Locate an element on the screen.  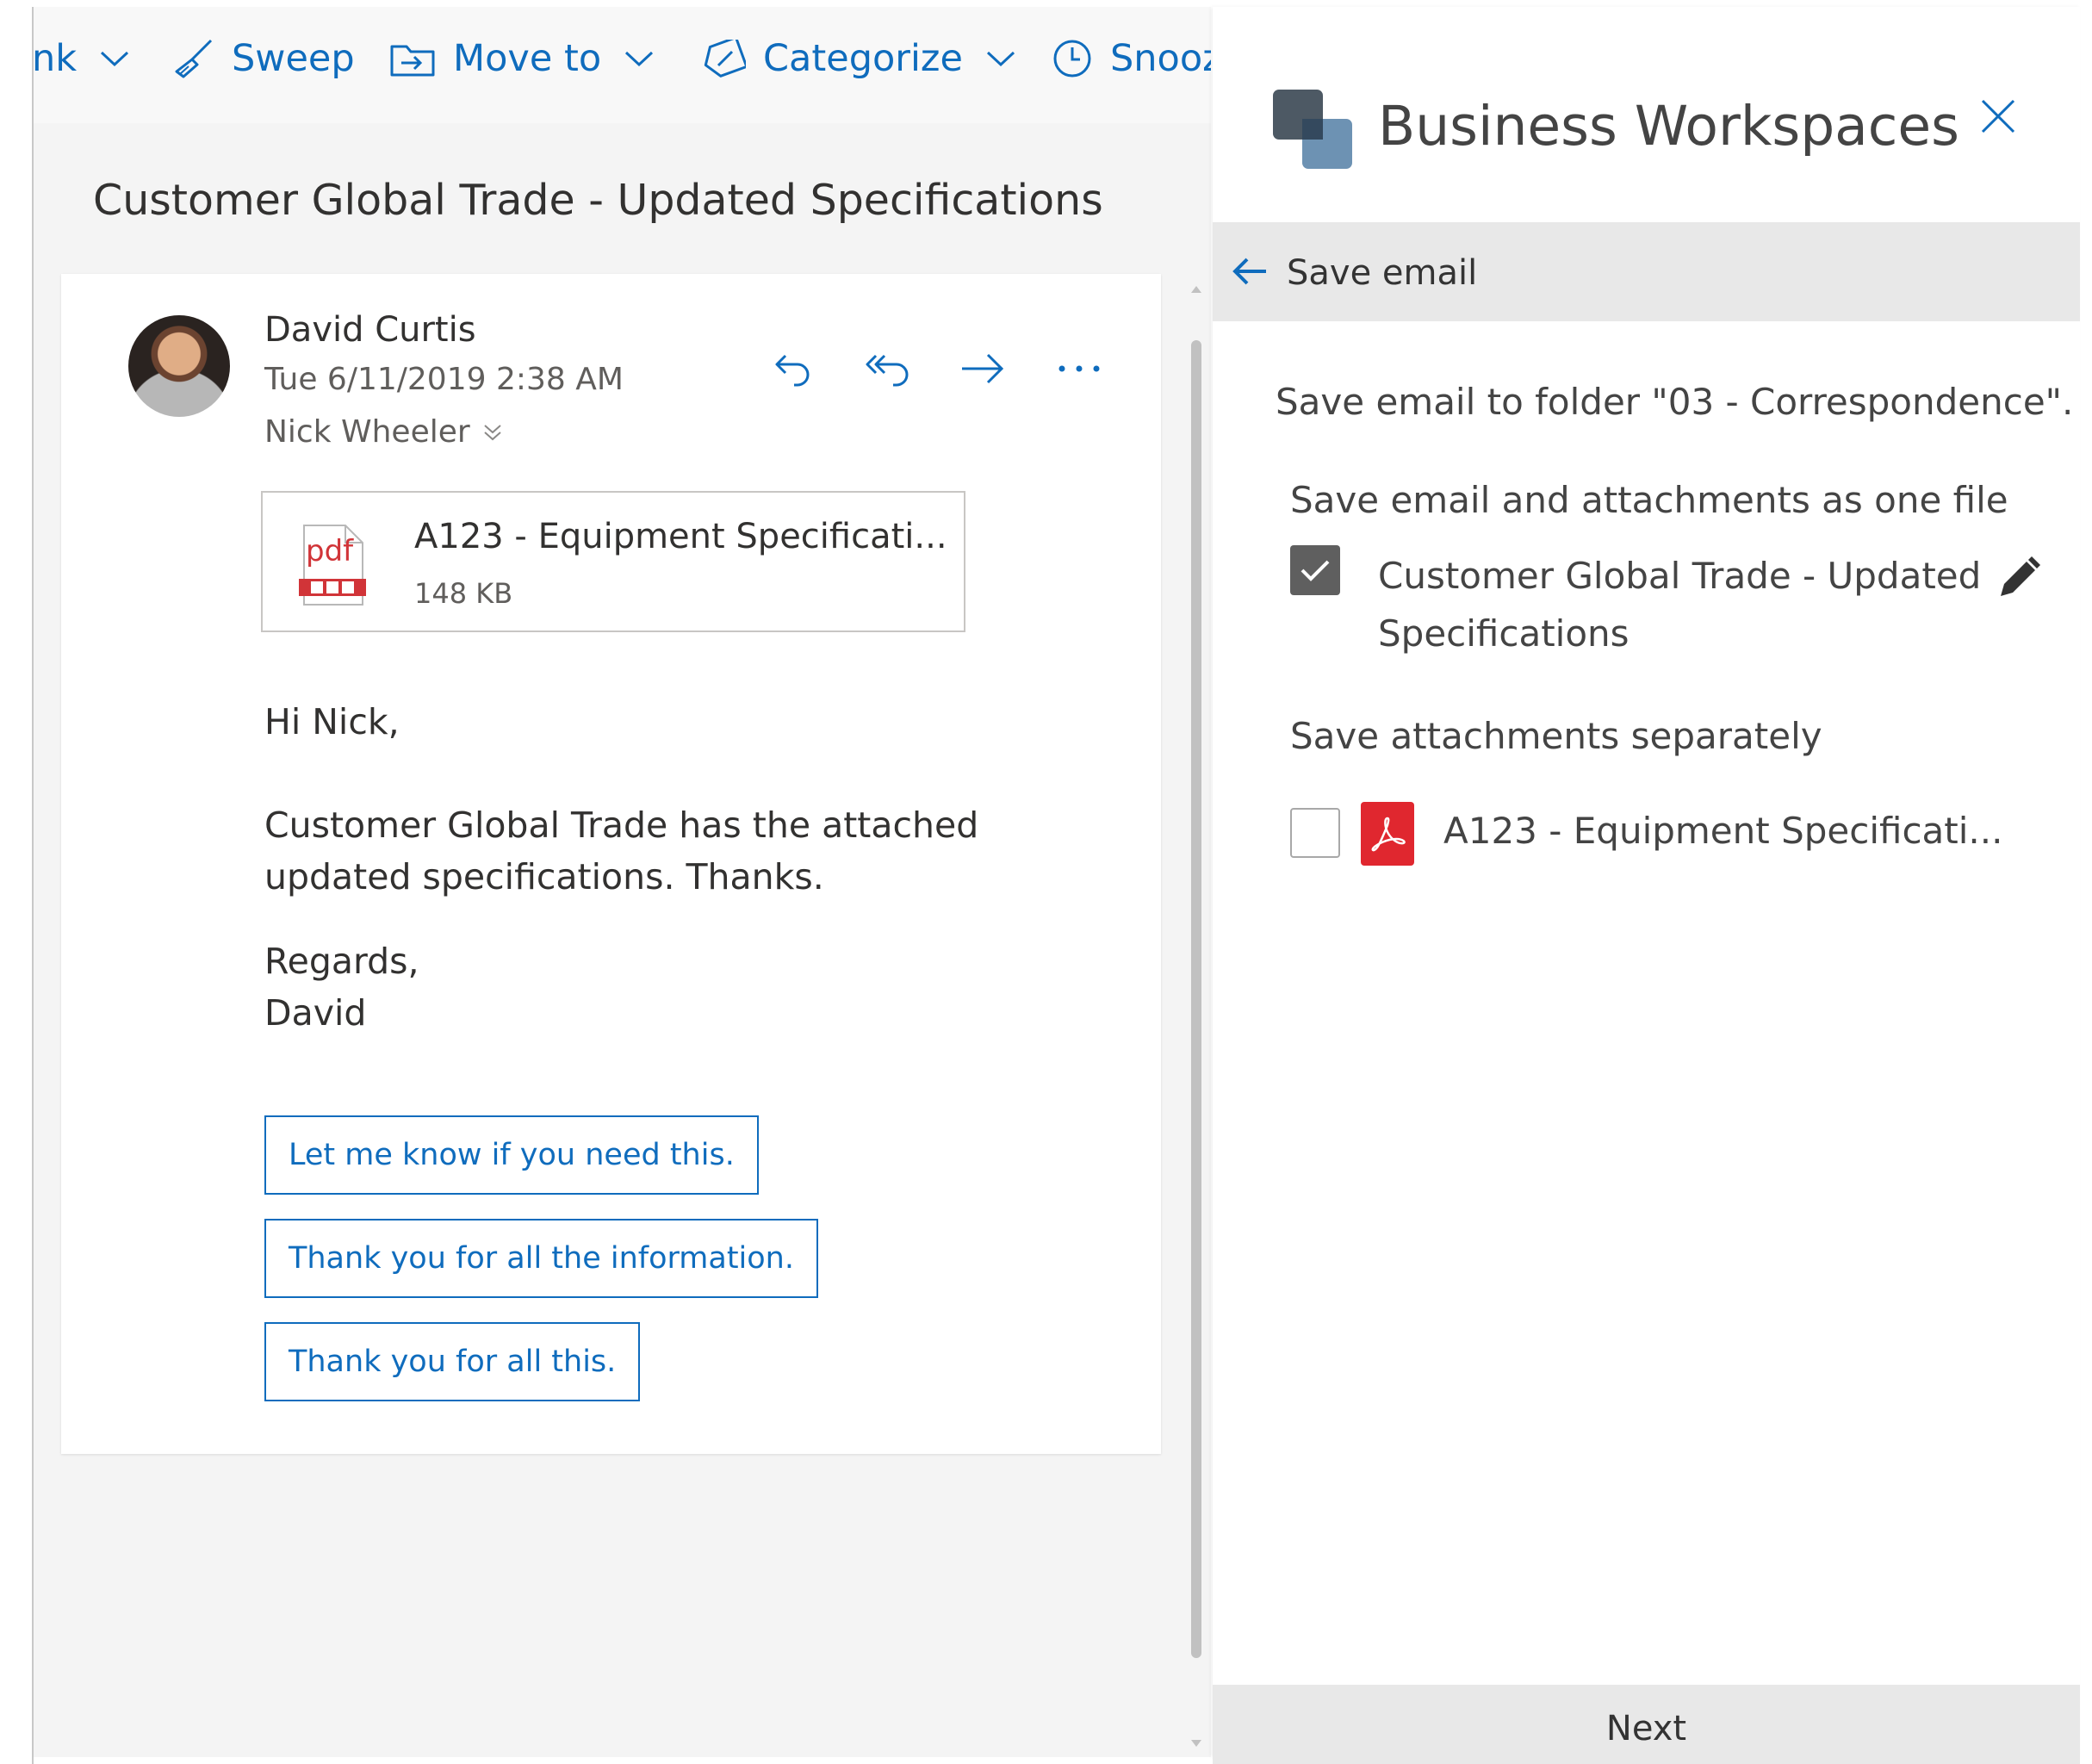
recipient-row: Nick Wheeler is located at coordinates (383, 432).